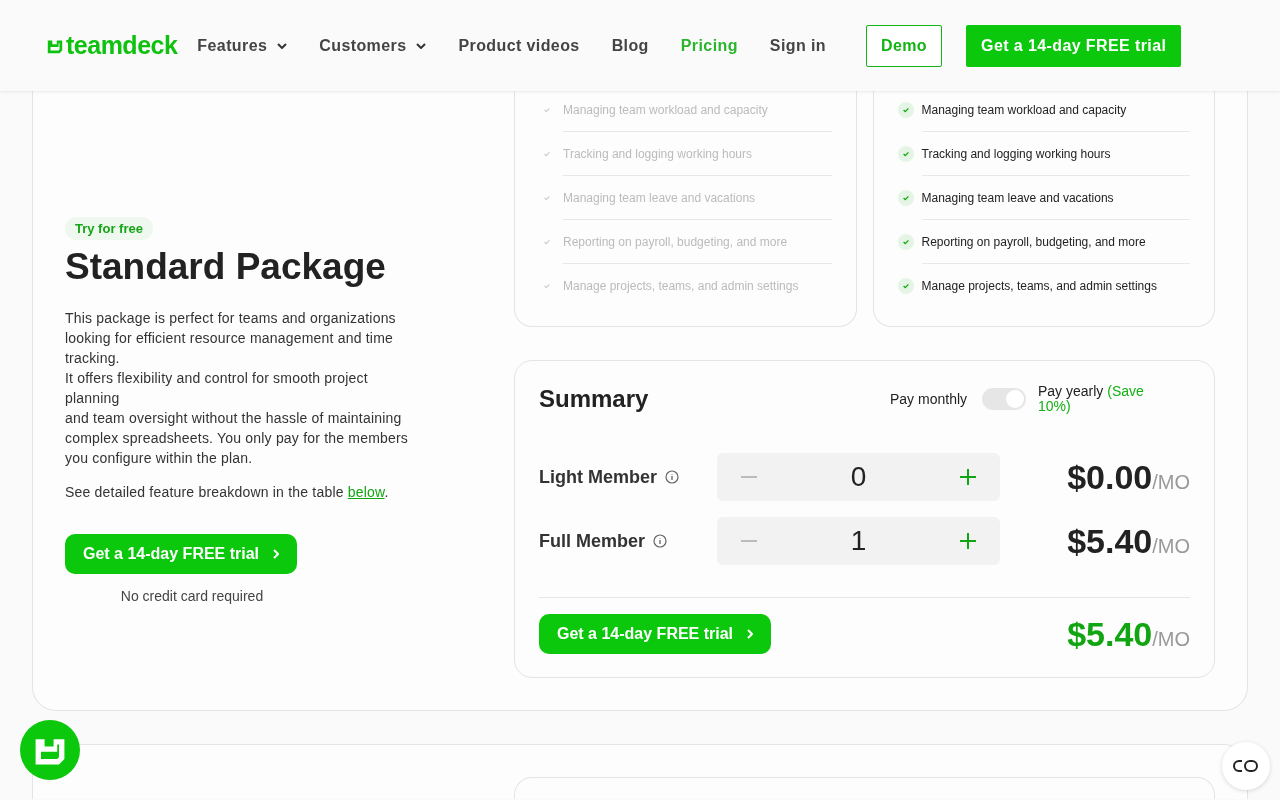 Image resolution: width=1280 pixels, height=800 pixels. I want to click on nav-link: Customers, so click(373, 45).